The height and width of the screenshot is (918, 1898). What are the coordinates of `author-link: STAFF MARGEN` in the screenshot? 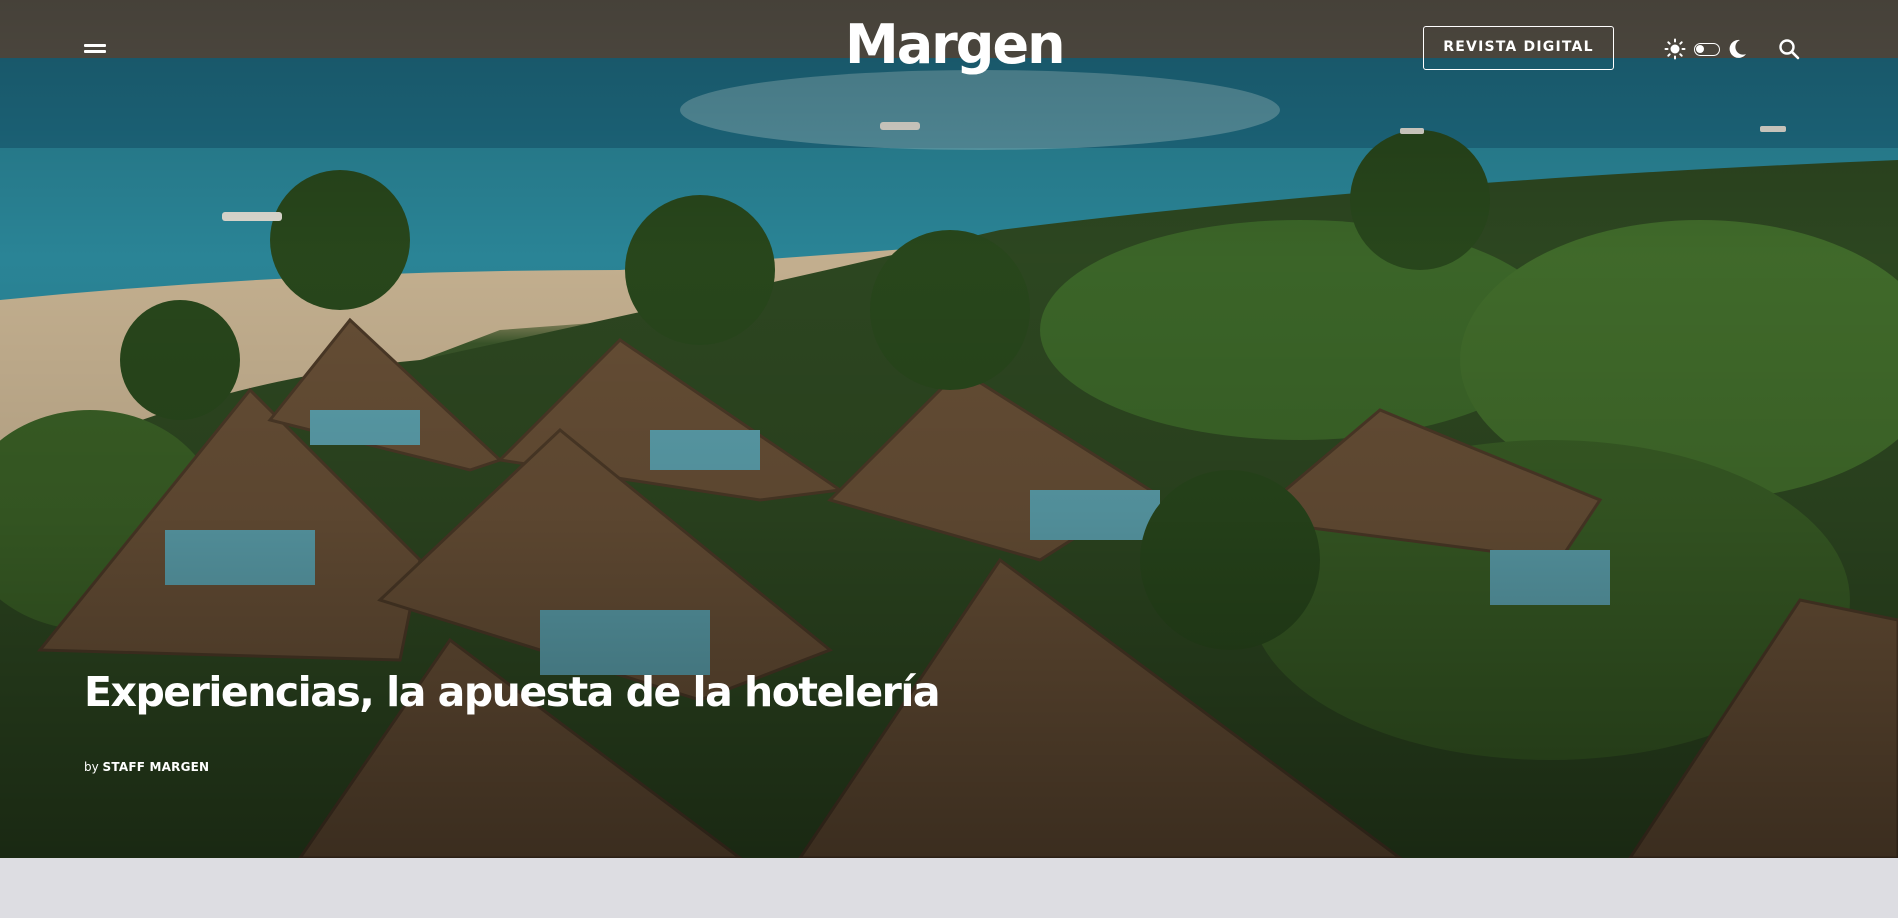 It's located at (156, 767).